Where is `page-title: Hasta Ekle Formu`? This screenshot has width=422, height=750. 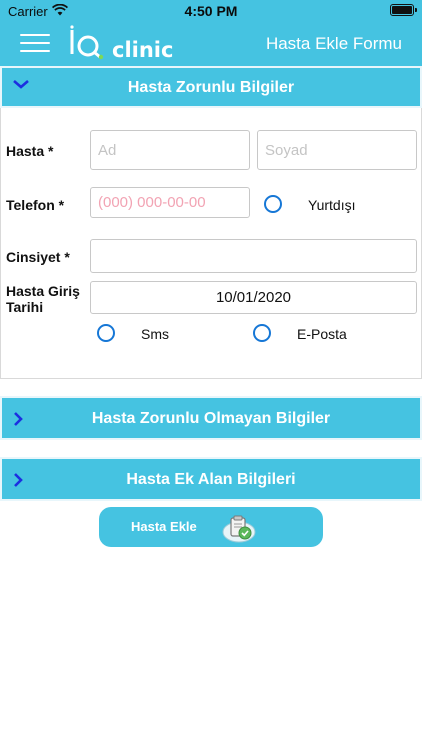
page-title: Hasta Ekle Formu is located at coordinates (333, 43).